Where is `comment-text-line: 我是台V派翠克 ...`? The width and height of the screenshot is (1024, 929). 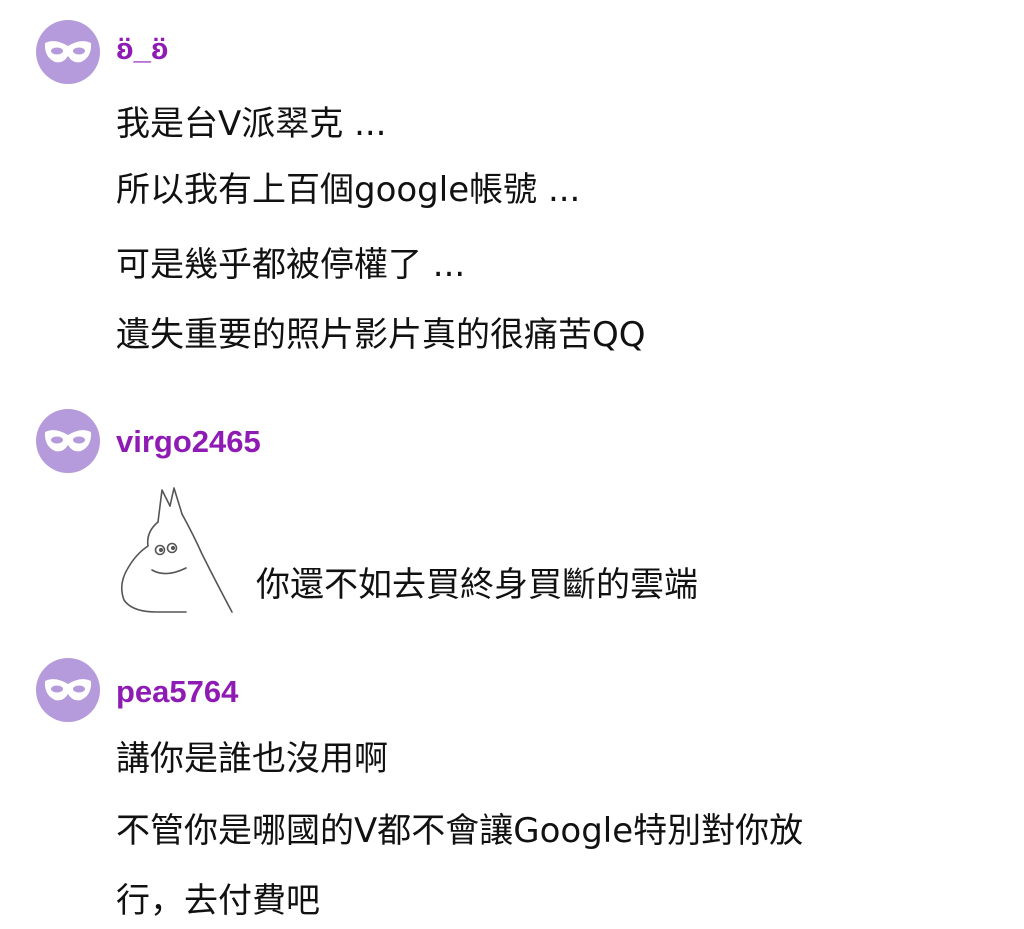 comment-text-line: 我是台V派翠克 ... is located at coordinates (251, 124).